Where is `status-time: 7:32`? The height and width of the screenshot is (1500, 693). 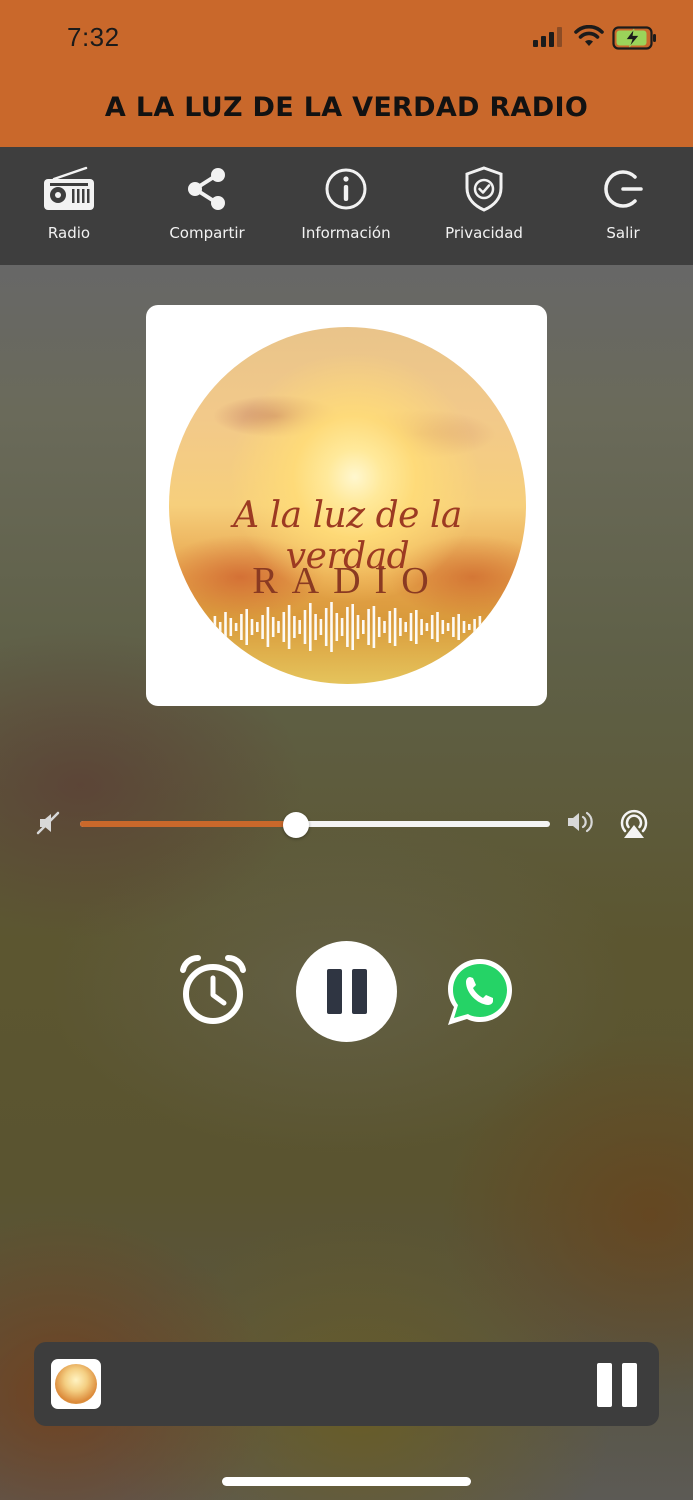 status-time: 7:32 is located at coordinates (93, 37).